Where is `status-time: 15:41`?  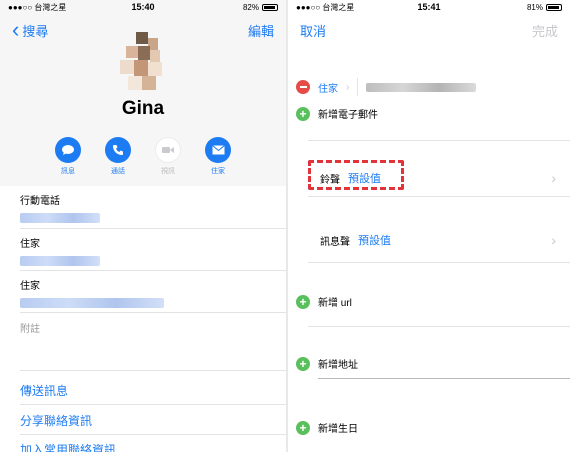 status-time: 15:41 is located at coordinates (429, 7).